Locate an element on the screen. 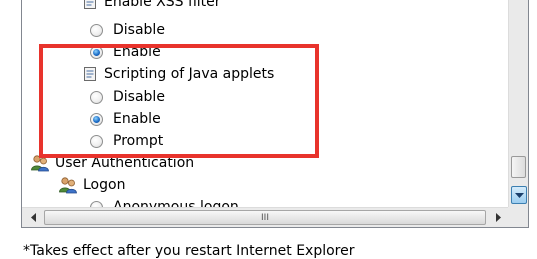 This screenshot has height=259, width=537. tree-item-label: User Authentication is located at coordinates (125, 163).